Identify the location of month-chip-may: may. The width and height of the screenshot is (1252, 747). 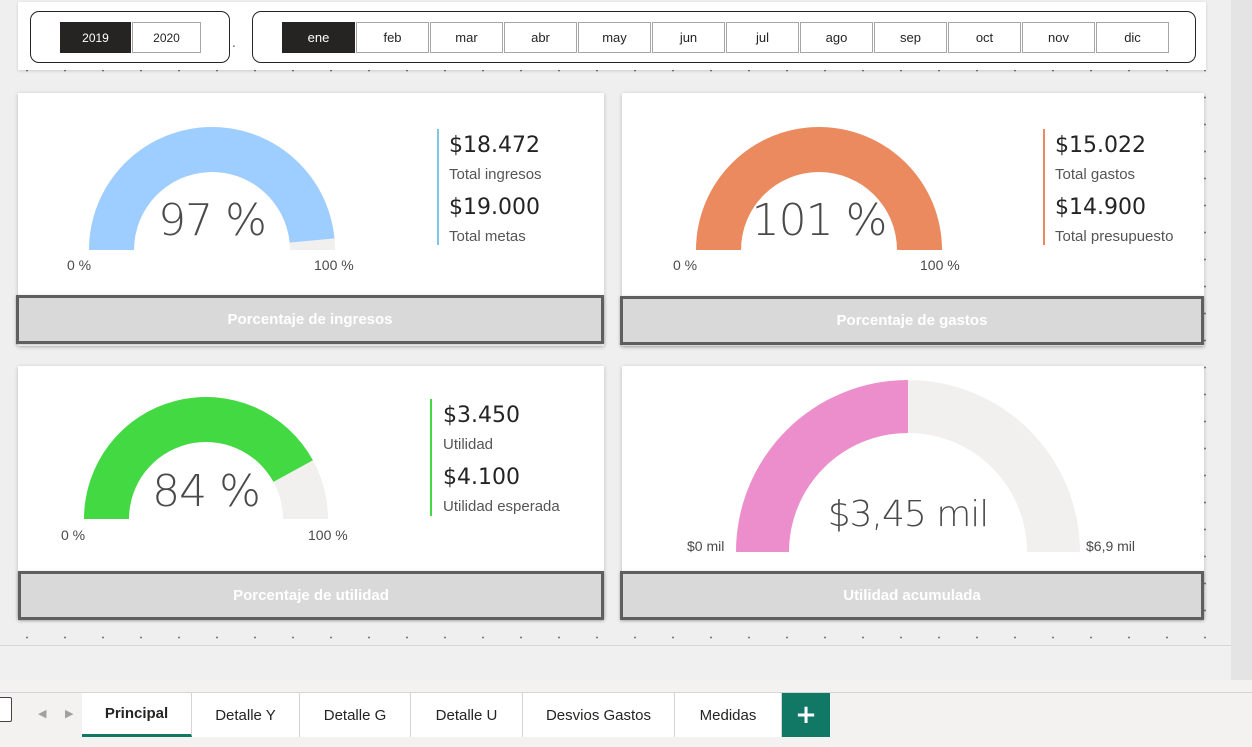
(614, 37).